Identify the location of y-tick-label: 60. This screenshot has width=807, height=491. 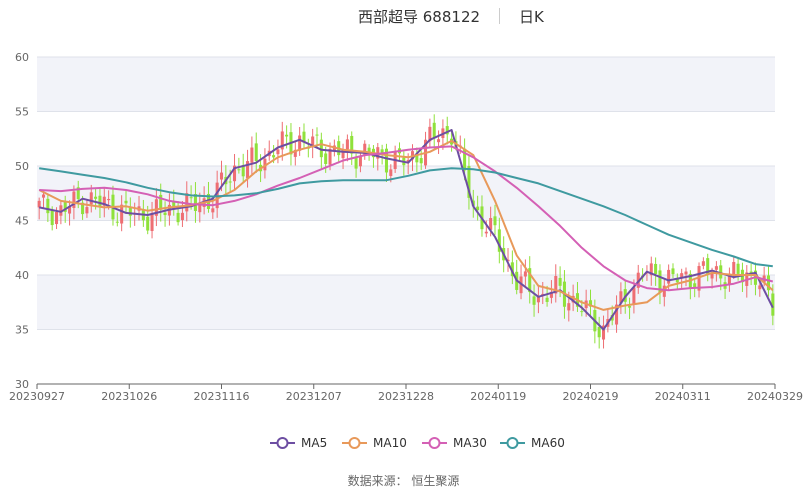
(22, 57).